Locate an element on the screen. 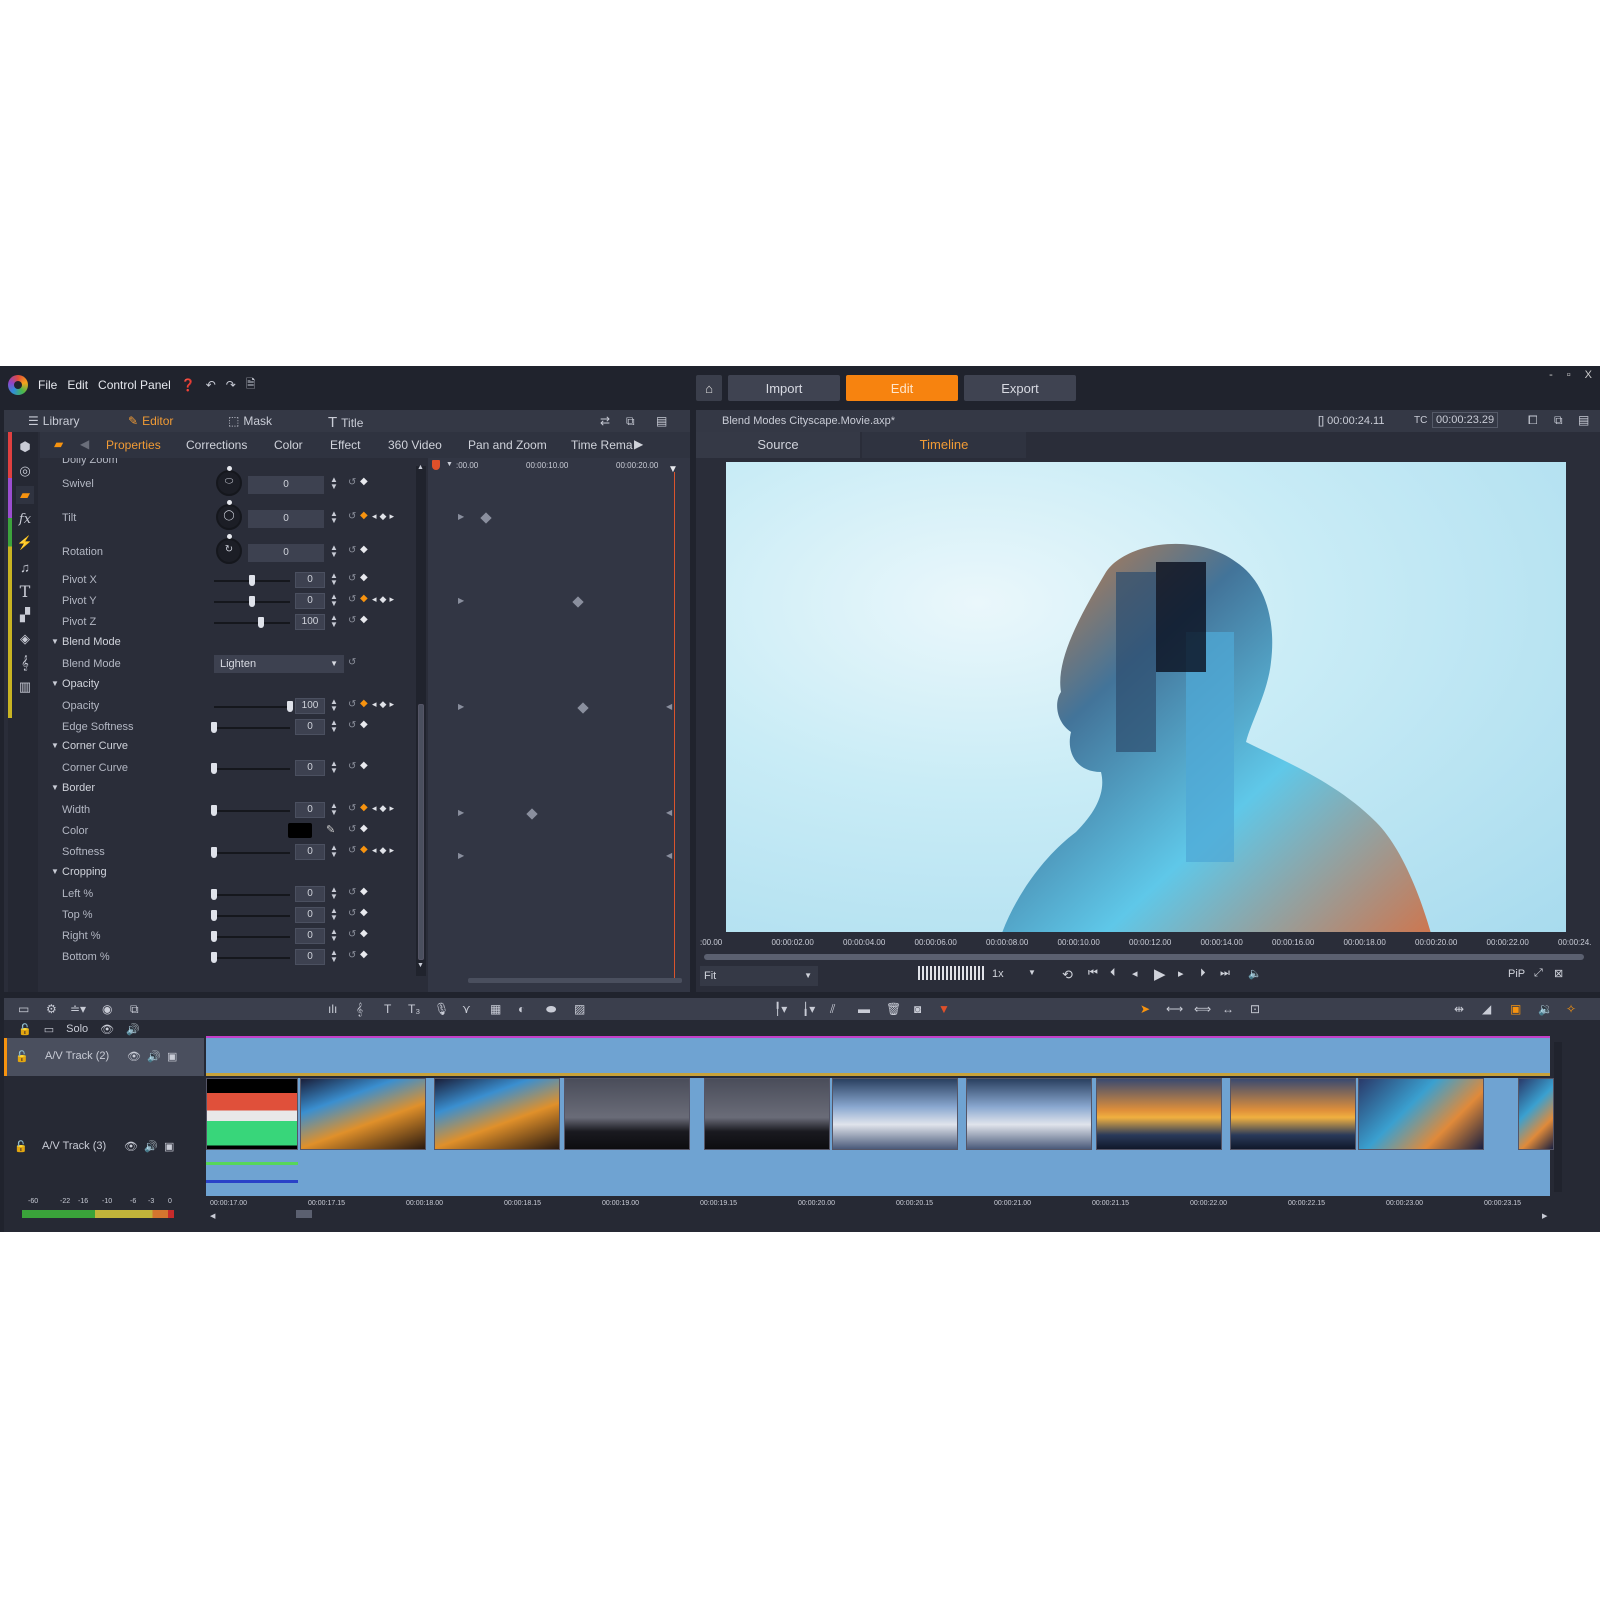 This screenshot has height=1600, width=1600. lock-icon: 🔓 is located at coordinates (21, 1146).